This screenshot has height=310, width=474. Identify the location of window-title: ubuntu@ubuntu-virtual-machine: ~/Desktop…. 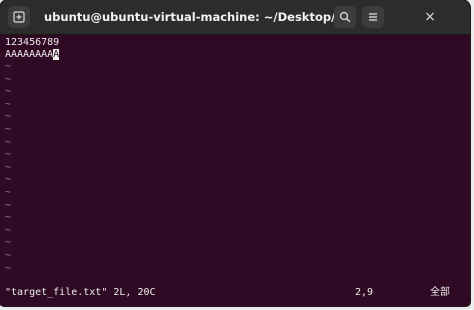
(189, 17).